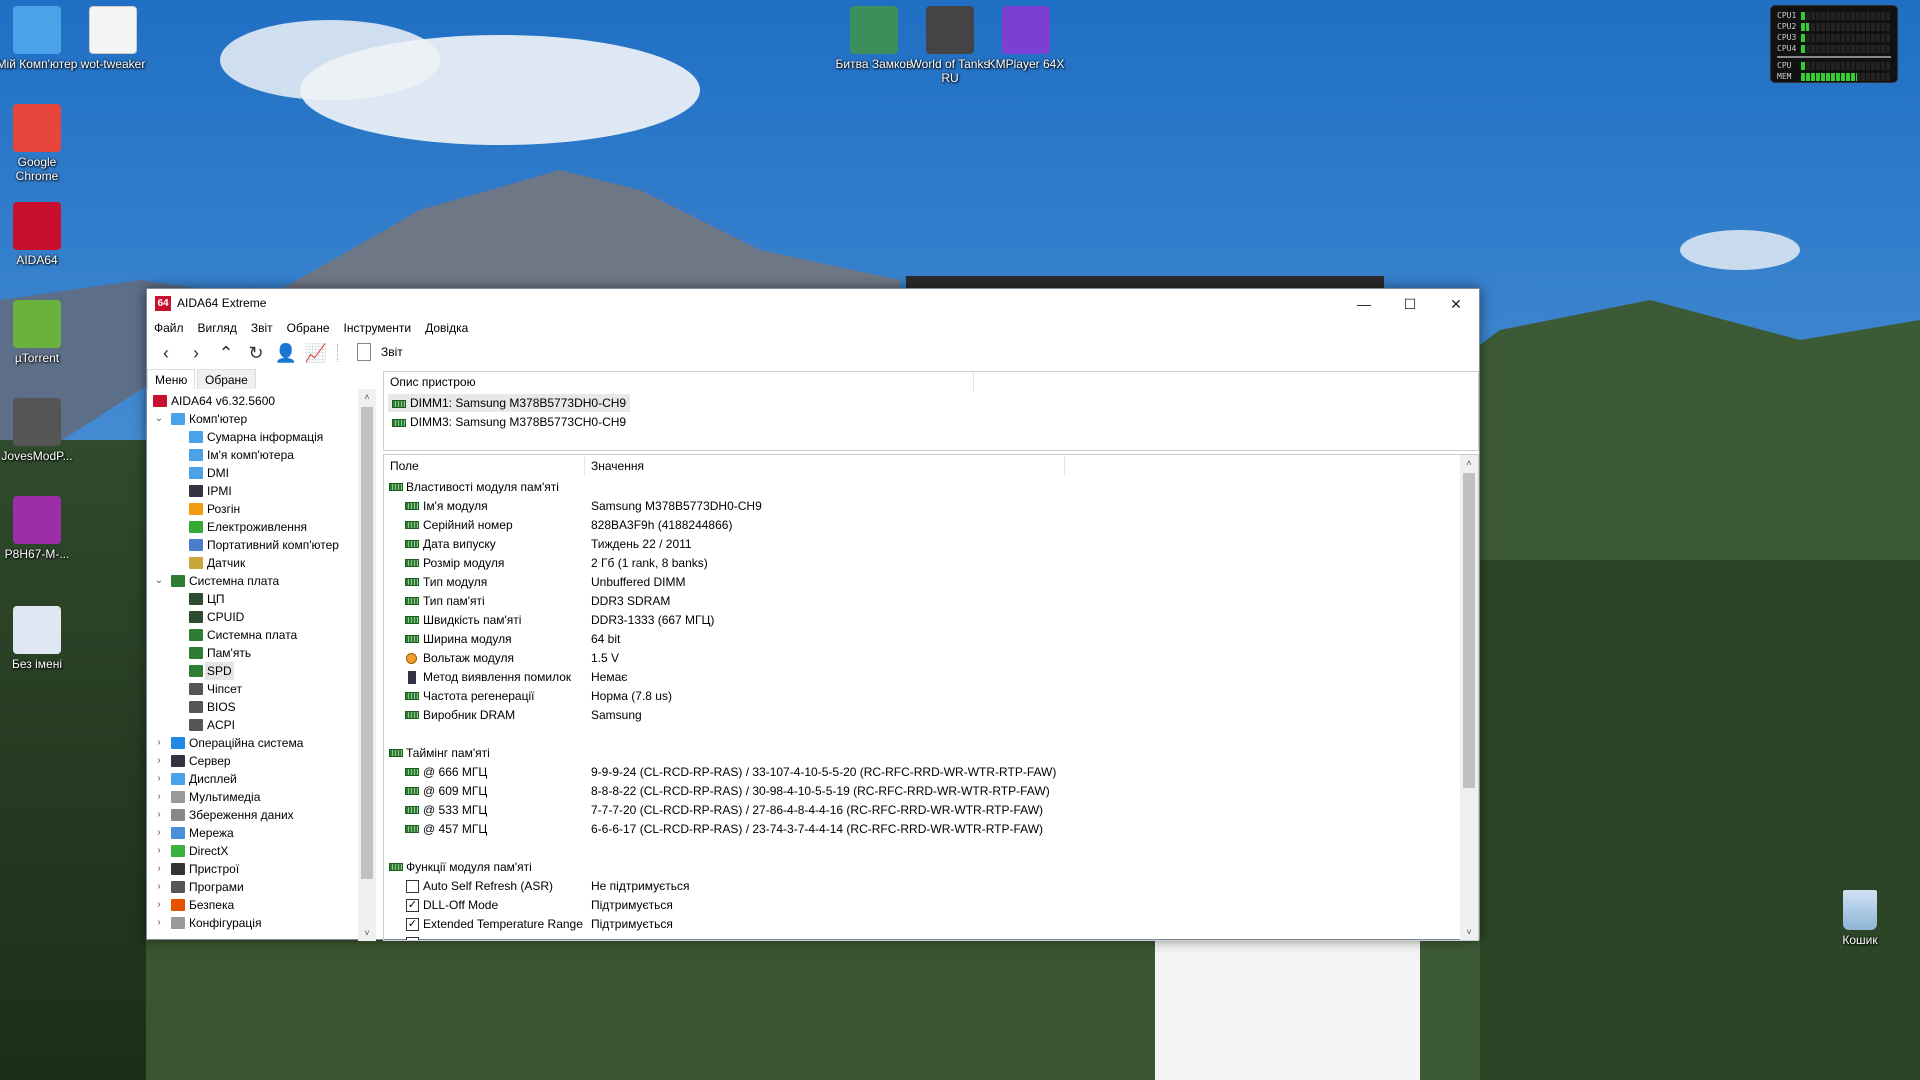 The width and height of the screenshot is (1920, 1080). I want to click on property-row: Метод виявлення помилок Немає, so click(931, 677).